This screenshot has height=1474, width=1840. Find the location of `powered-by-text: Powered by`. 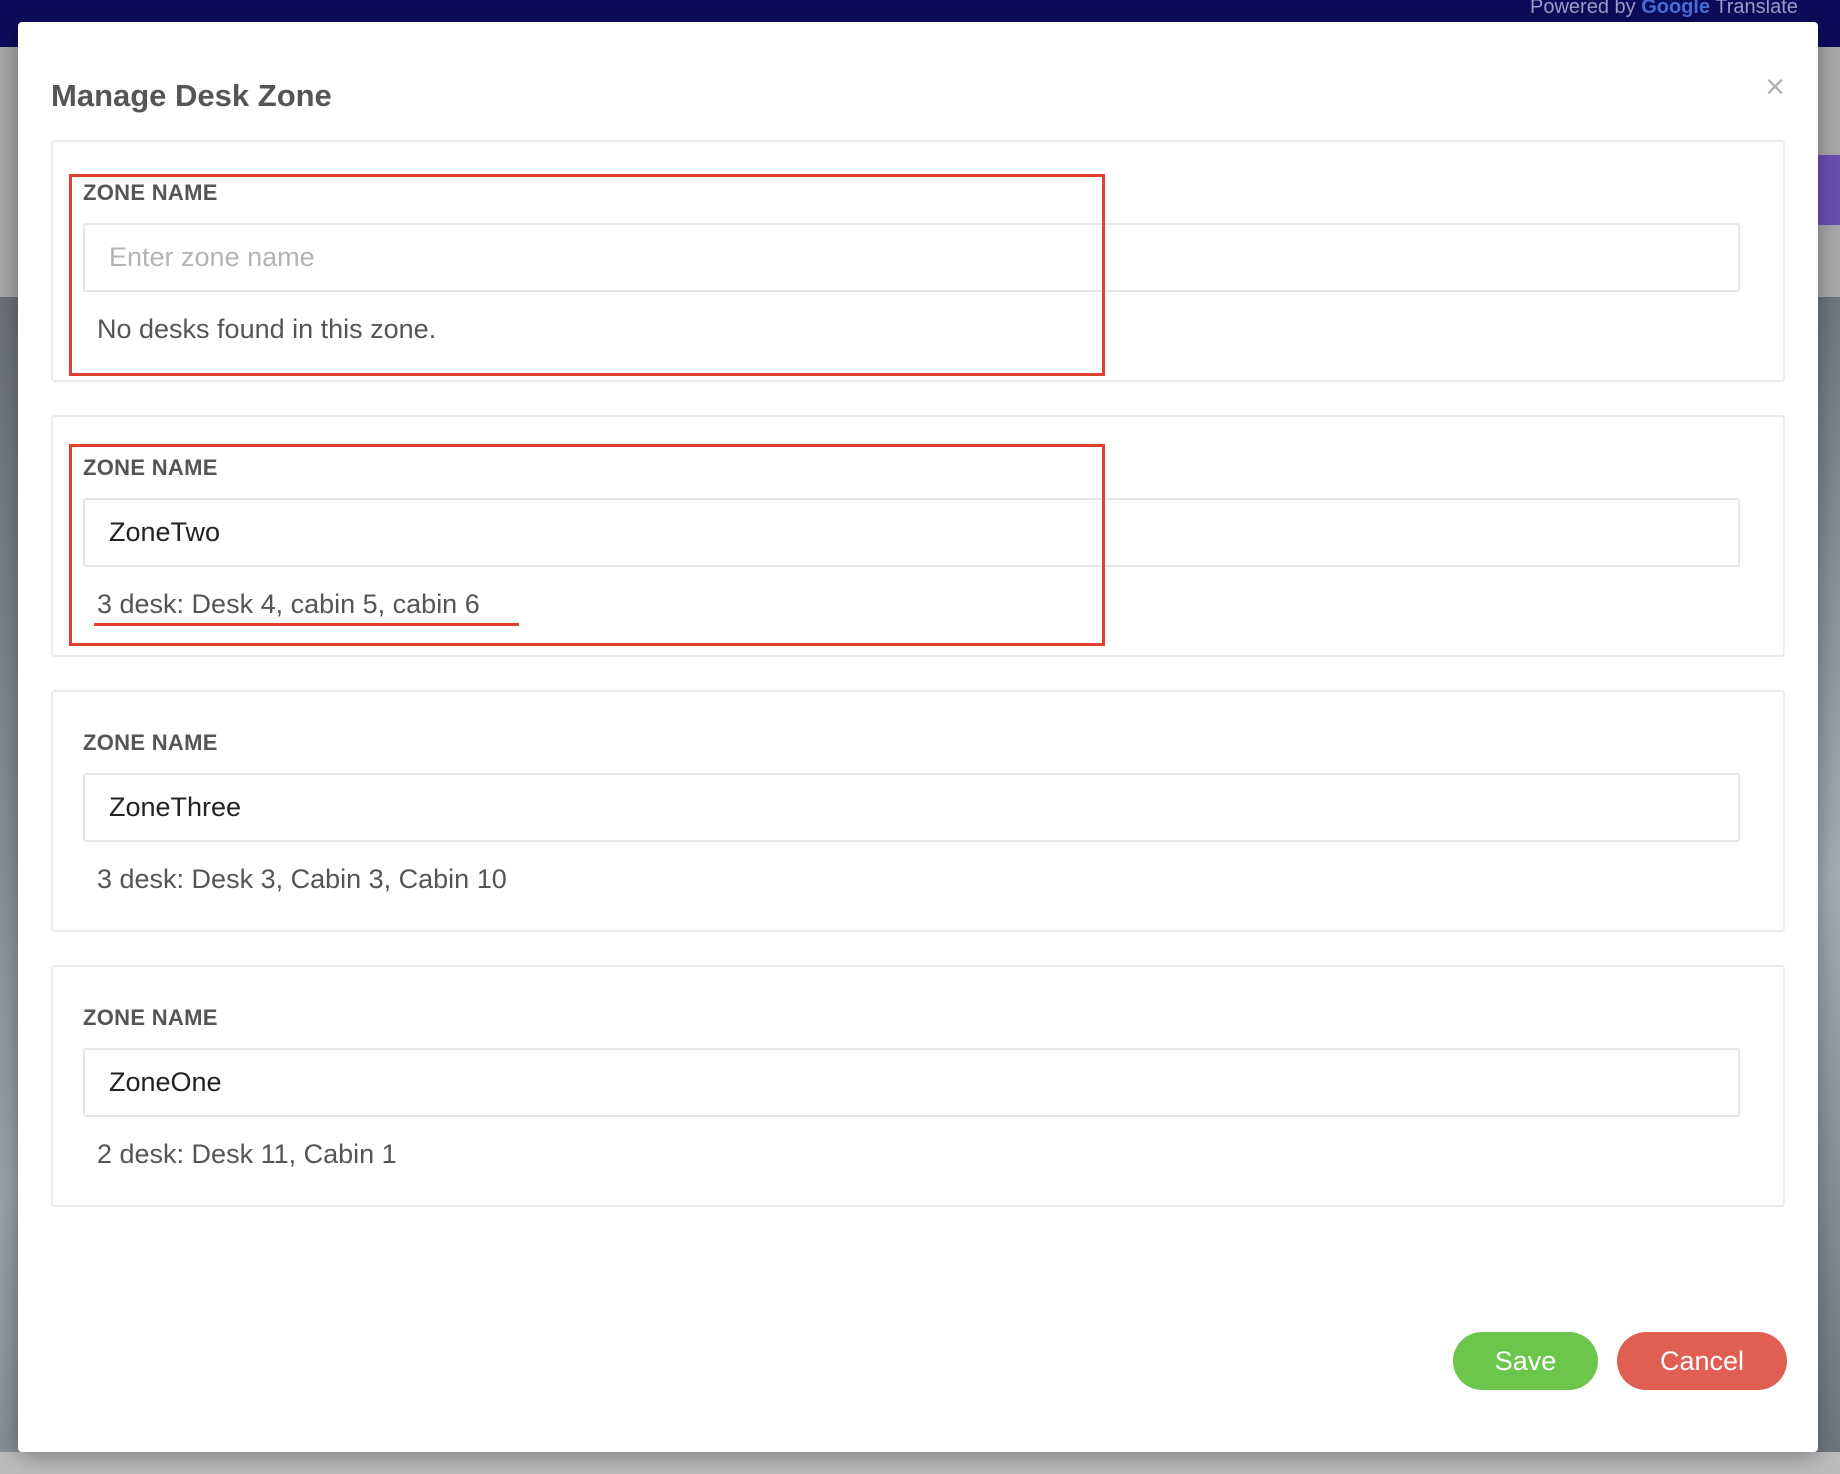

powered-by-text: Powered by is located at coordinates (1583, 9).